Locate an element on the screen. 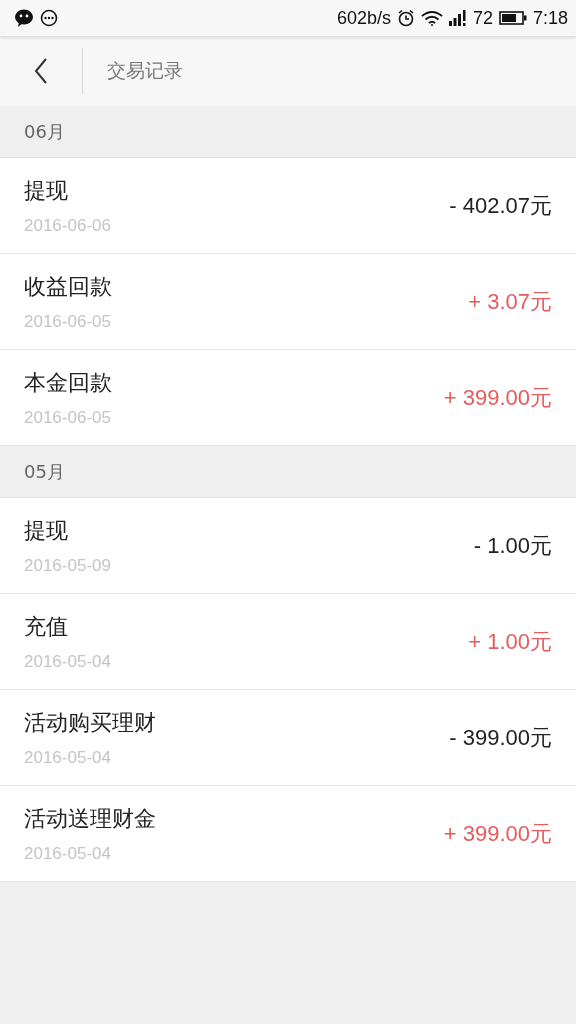 The image size is (576, 1024). transaction-date: 2016-05-09 is located at coordinates (67, 565).